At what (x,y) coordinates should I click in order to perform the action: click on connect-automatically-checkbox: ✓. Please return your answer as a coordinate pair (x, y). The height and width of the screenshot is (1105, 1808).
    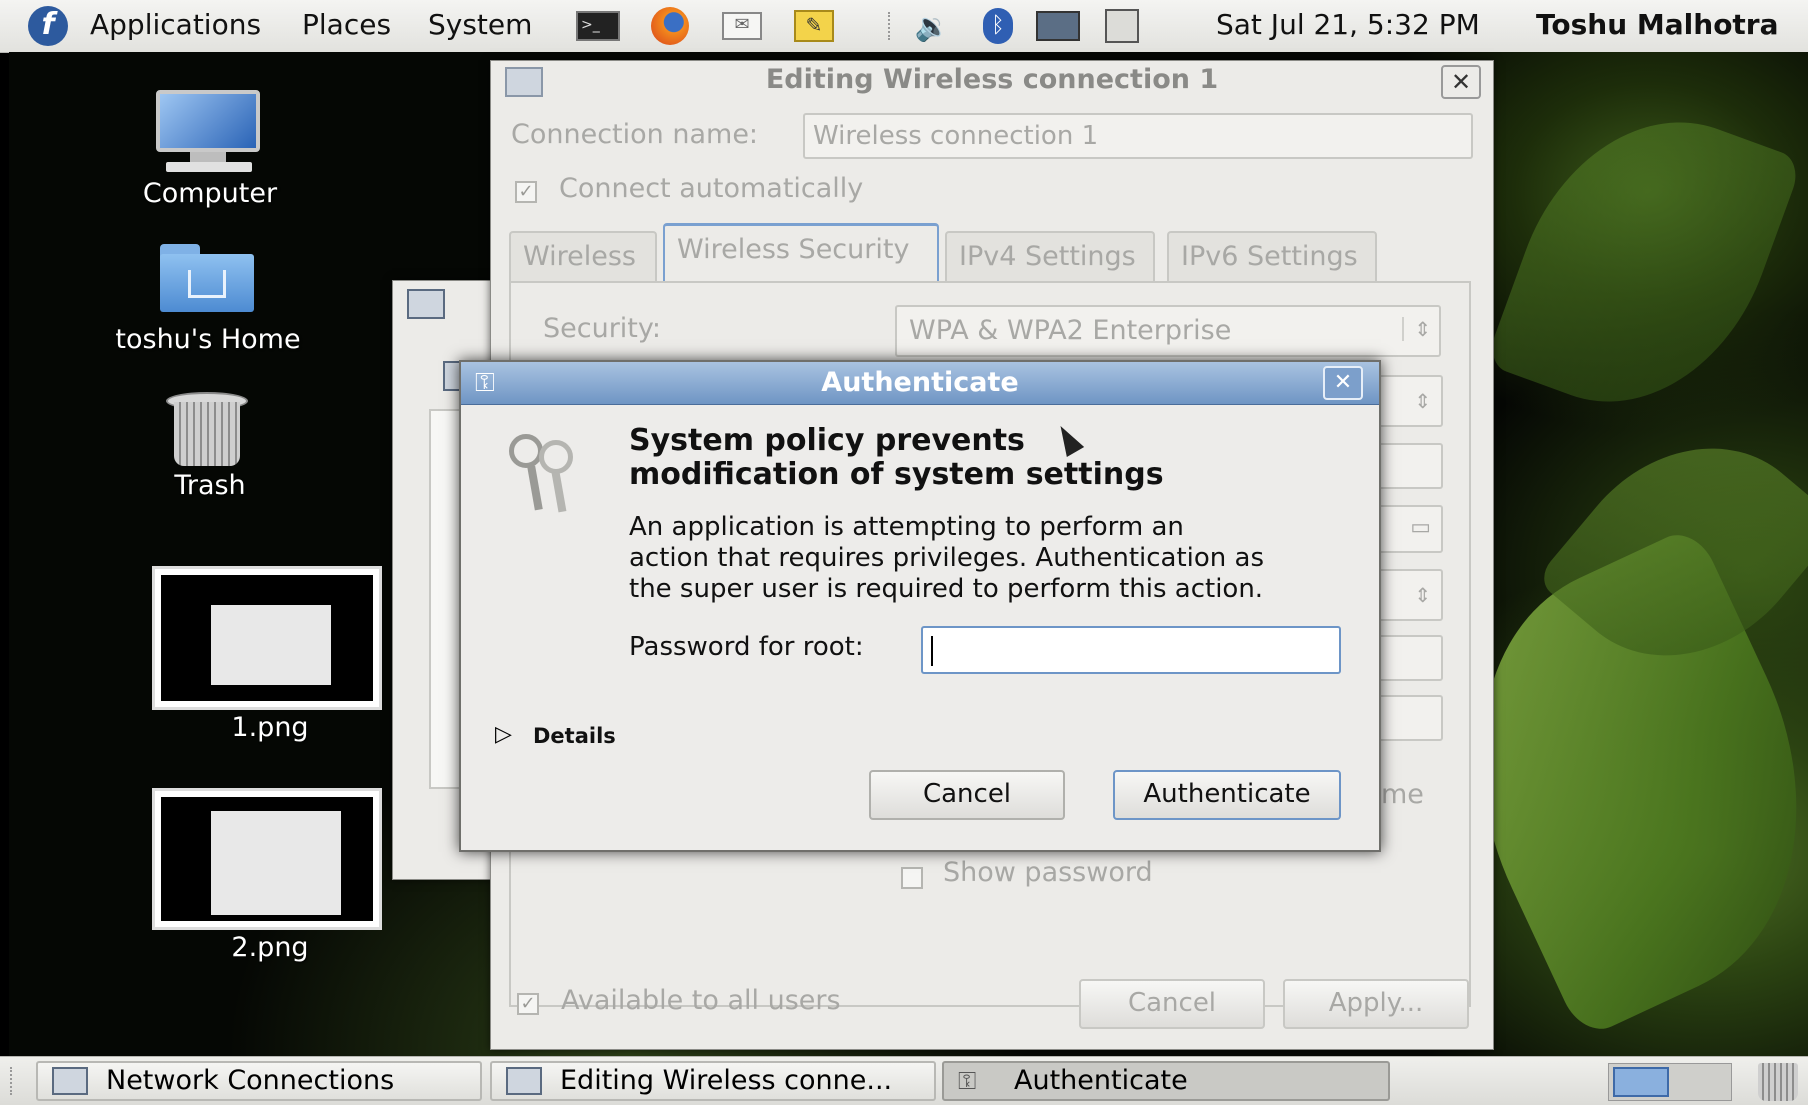
    Looking at the image, I should click on (526, 192).